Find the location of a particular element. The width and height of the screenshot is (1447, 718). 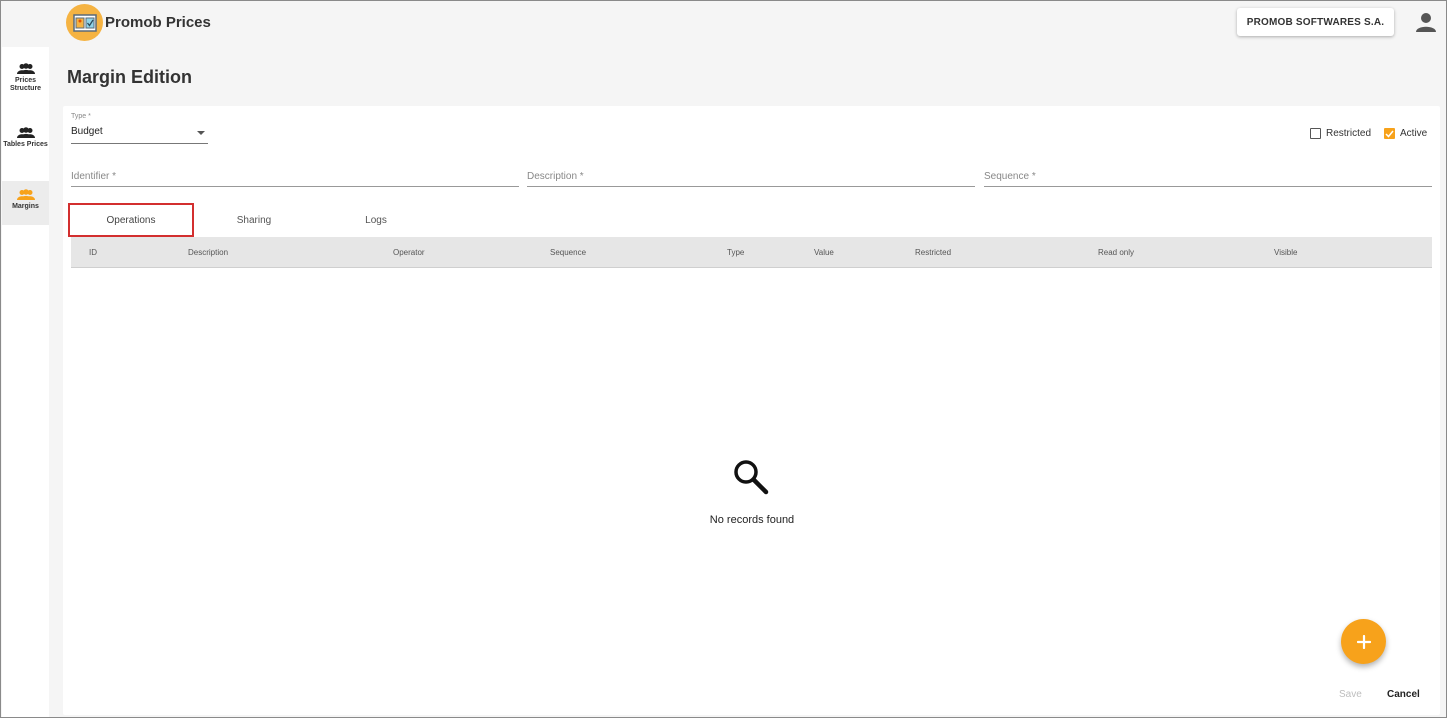

identifier-field is located at coordinates (295, 176).